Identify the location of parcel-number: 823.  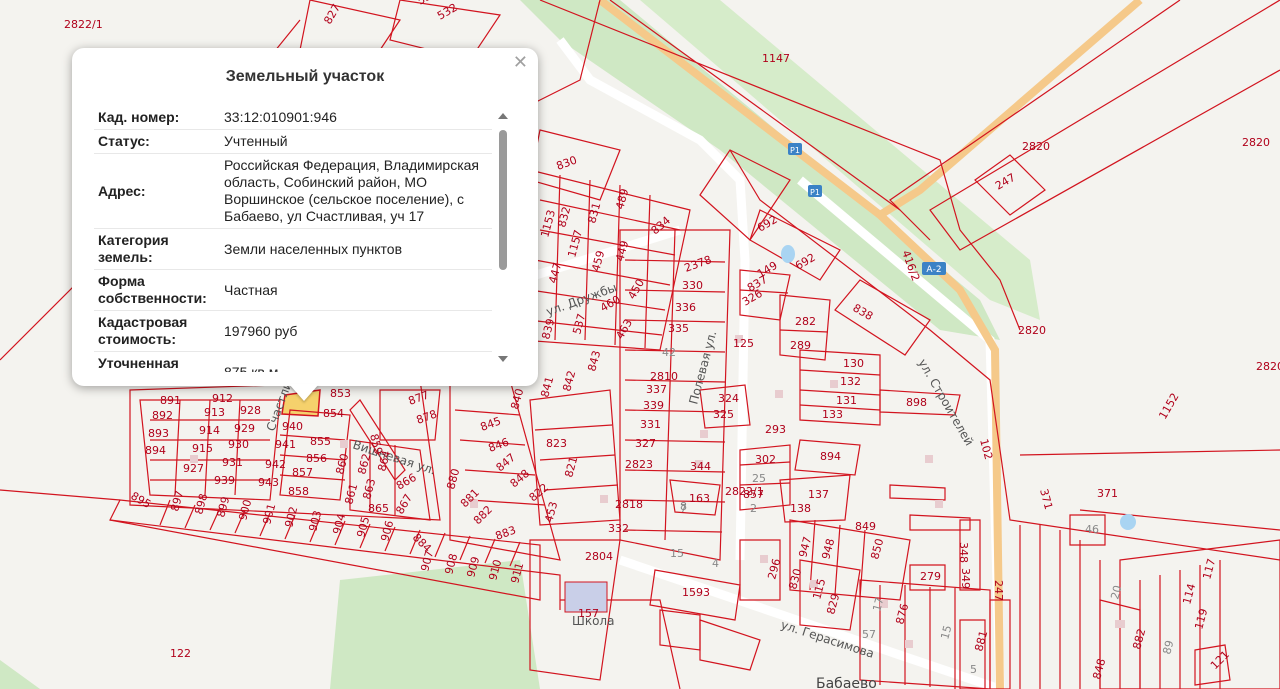
(556, 443).